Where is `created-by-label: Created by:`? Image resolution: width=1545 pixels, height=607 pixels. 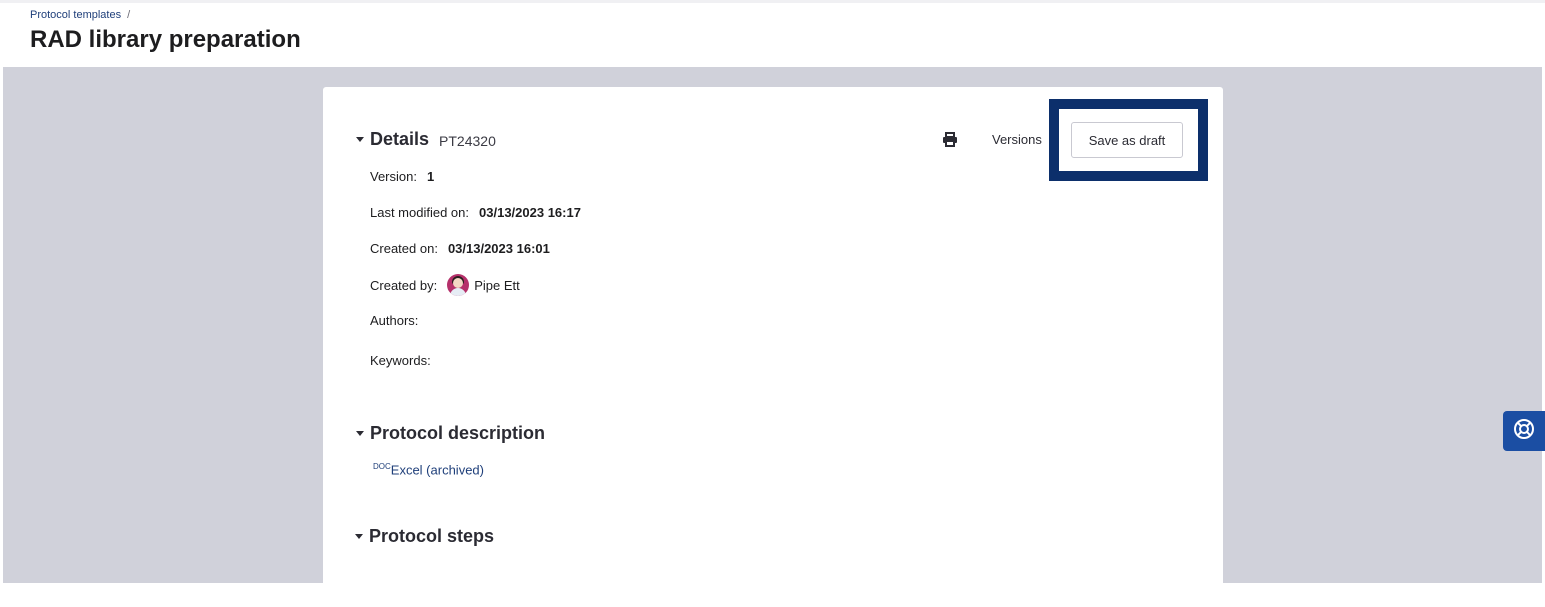
created-by-label: Created by: is located at coordinates (404, 285).